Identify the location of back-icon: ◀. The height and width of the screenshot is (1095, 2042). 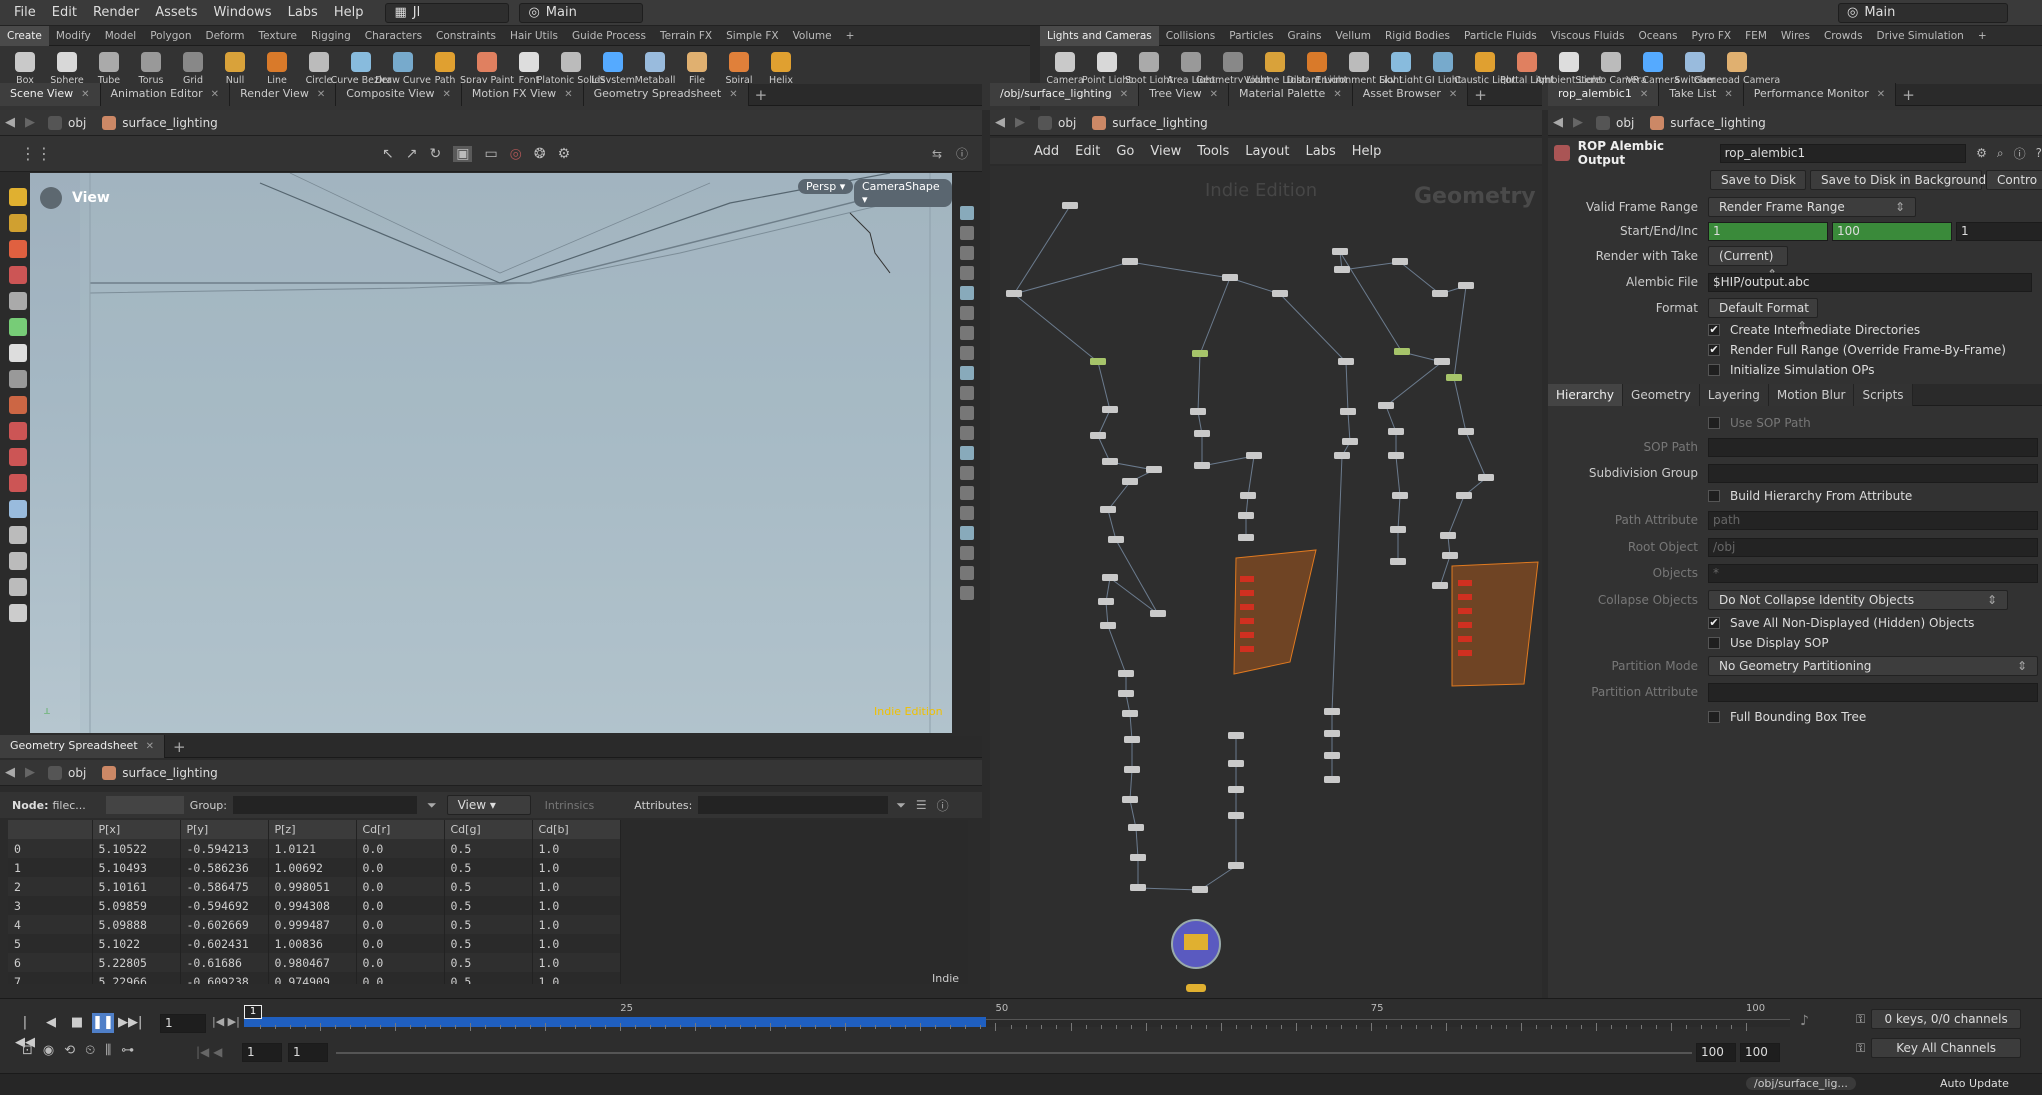
(10, 773).